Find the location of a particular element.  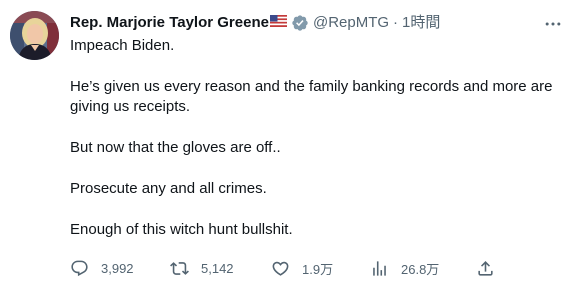

tweet-line: Impeach Biden. is located at coordinates (122, 45).